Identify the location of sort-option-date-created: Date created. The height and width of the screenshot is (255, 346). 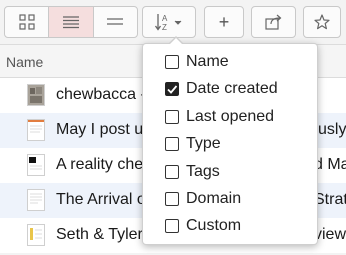
(230, 89).